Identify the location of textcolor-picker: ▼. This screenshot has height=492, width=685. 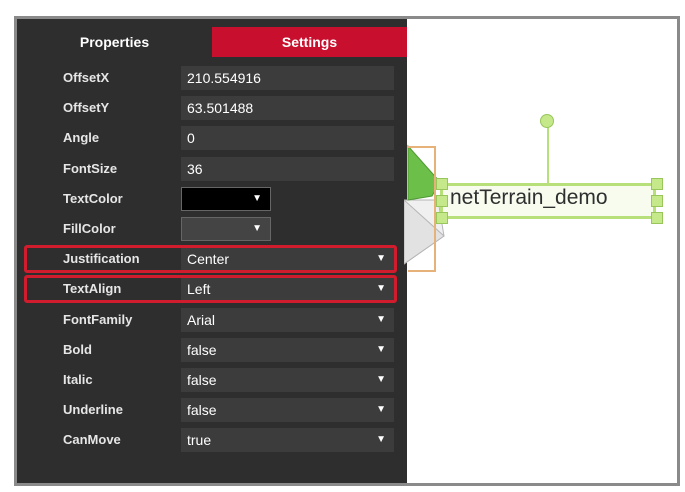
(226, 198).